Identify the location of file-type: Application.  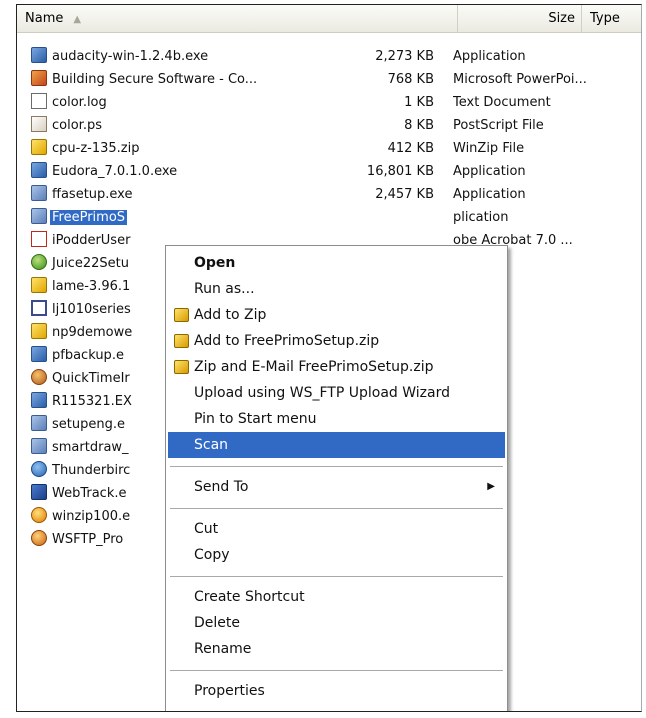
(489, 194).